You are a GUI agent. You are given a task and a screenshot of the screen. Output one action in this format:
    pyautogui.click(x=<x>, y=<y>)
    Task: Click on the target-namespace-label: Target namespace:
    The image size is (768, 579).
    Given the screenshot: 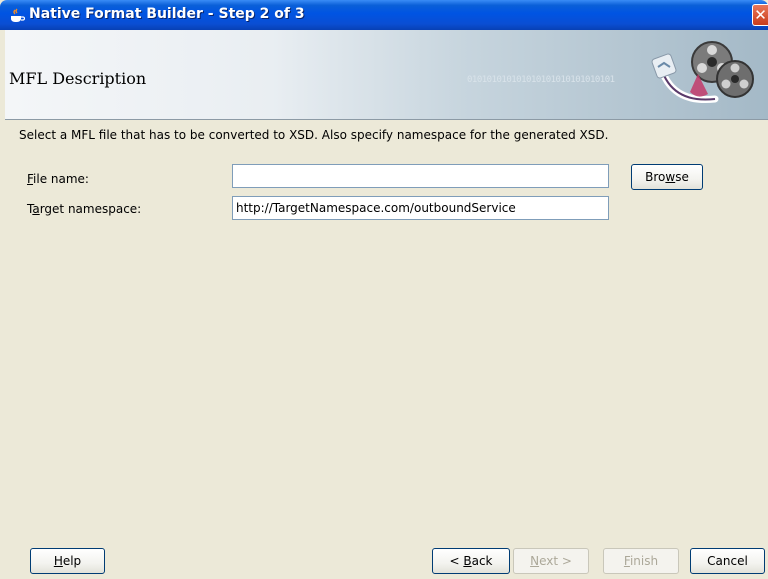 What is the action you would take?
    pyautogui.click(x=84, y=209)
    